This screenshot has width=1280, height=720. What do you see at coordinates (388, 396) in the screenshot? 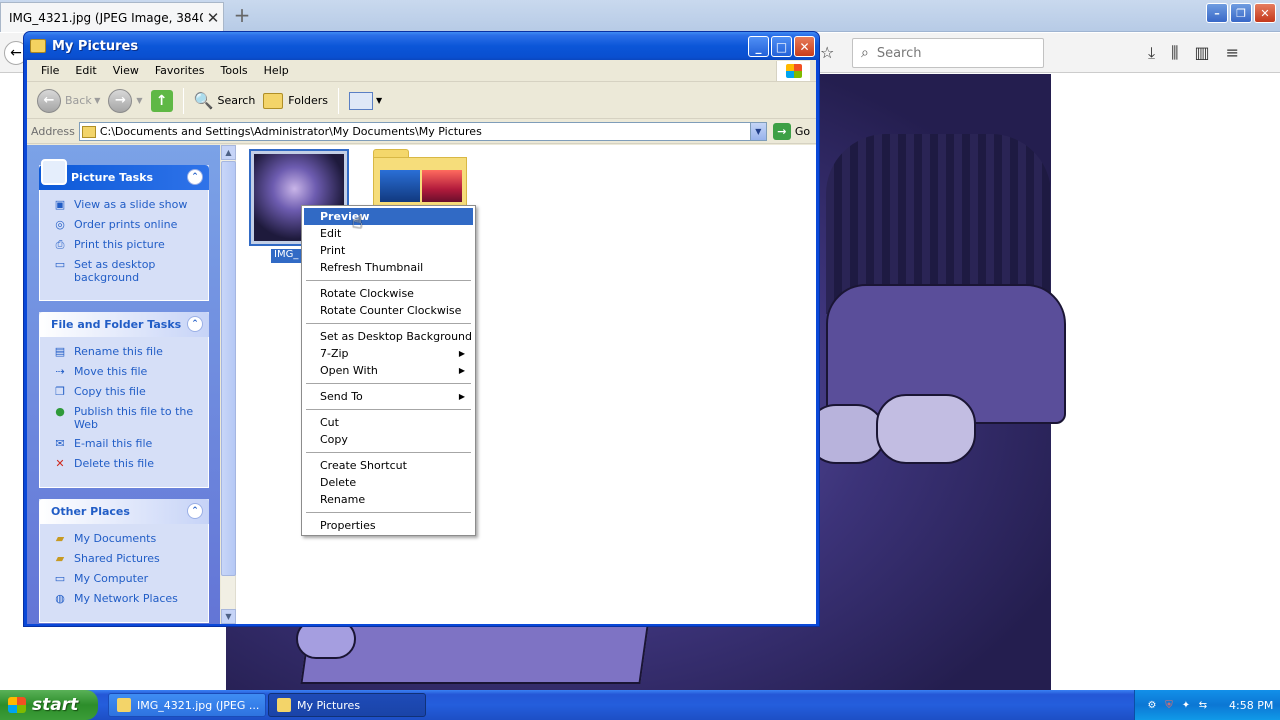
I see `ctx-send-to: Send To ▶` at bounding box center [388, 396].